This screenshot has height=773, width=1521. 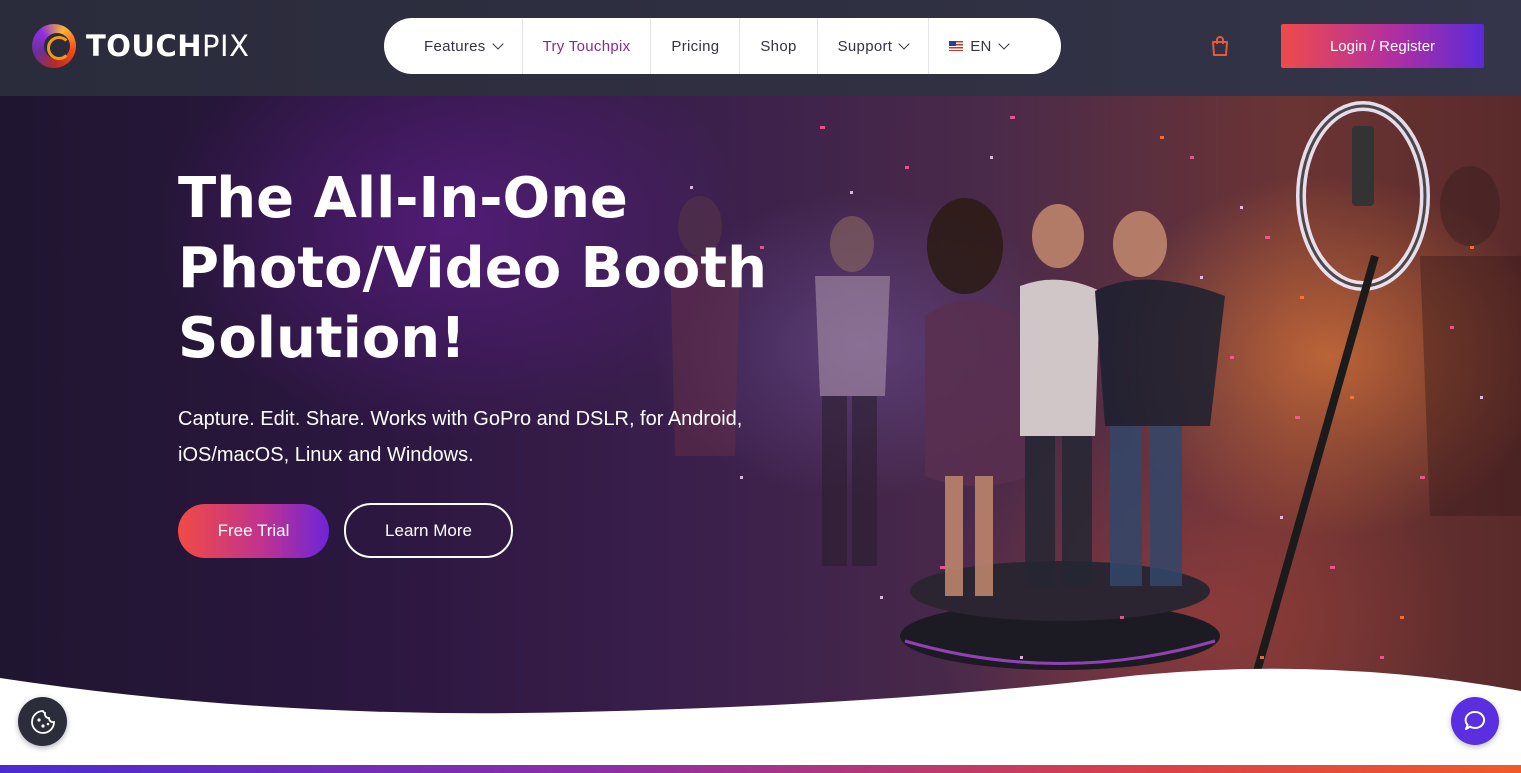 I want to click on brand-name-part1: TOUCH, so click(x=144, y=46).